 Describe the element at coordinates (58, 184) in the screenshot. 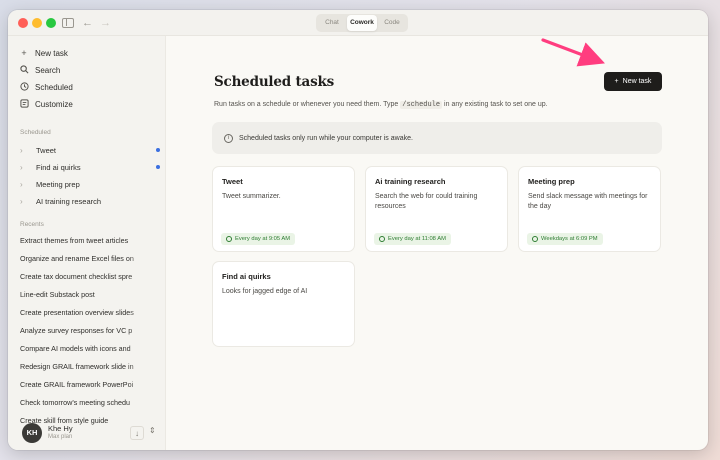

I see `scheduled-item-label: Meeting prep` at that location.